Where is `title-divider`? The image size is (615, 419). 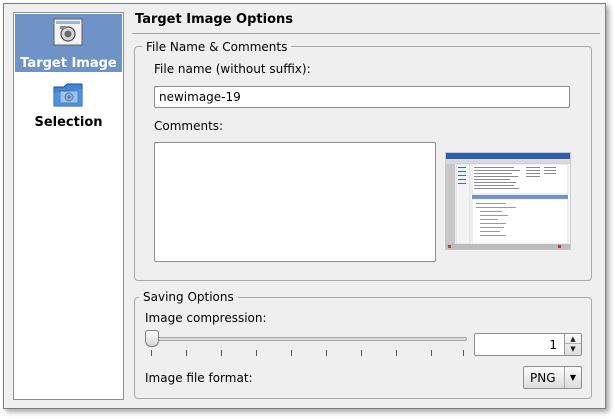 title-divider is located at coordinates (366, 33).